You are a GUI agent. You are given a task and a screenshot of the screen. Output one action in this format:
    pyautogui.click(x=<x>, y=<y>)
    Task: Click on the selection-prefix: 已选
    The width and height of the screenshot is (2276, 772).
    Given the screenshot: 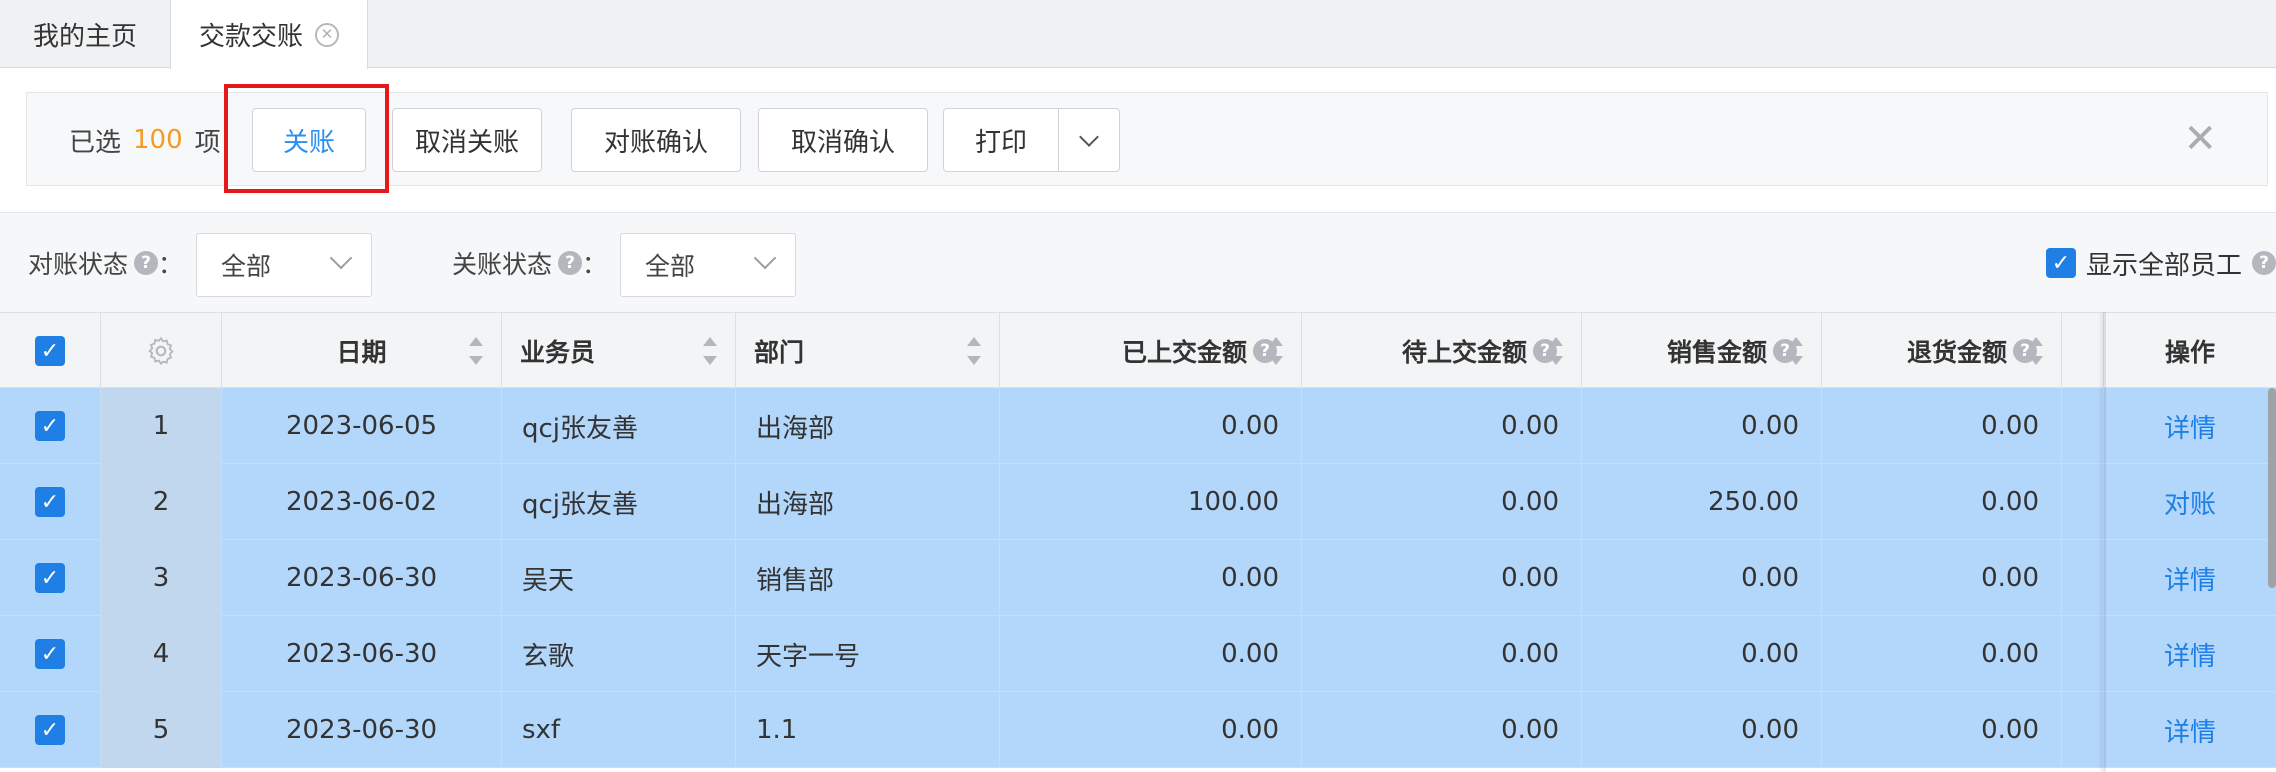 What is the action you would take?
    pyautogui.click(x=95, y=142)
    